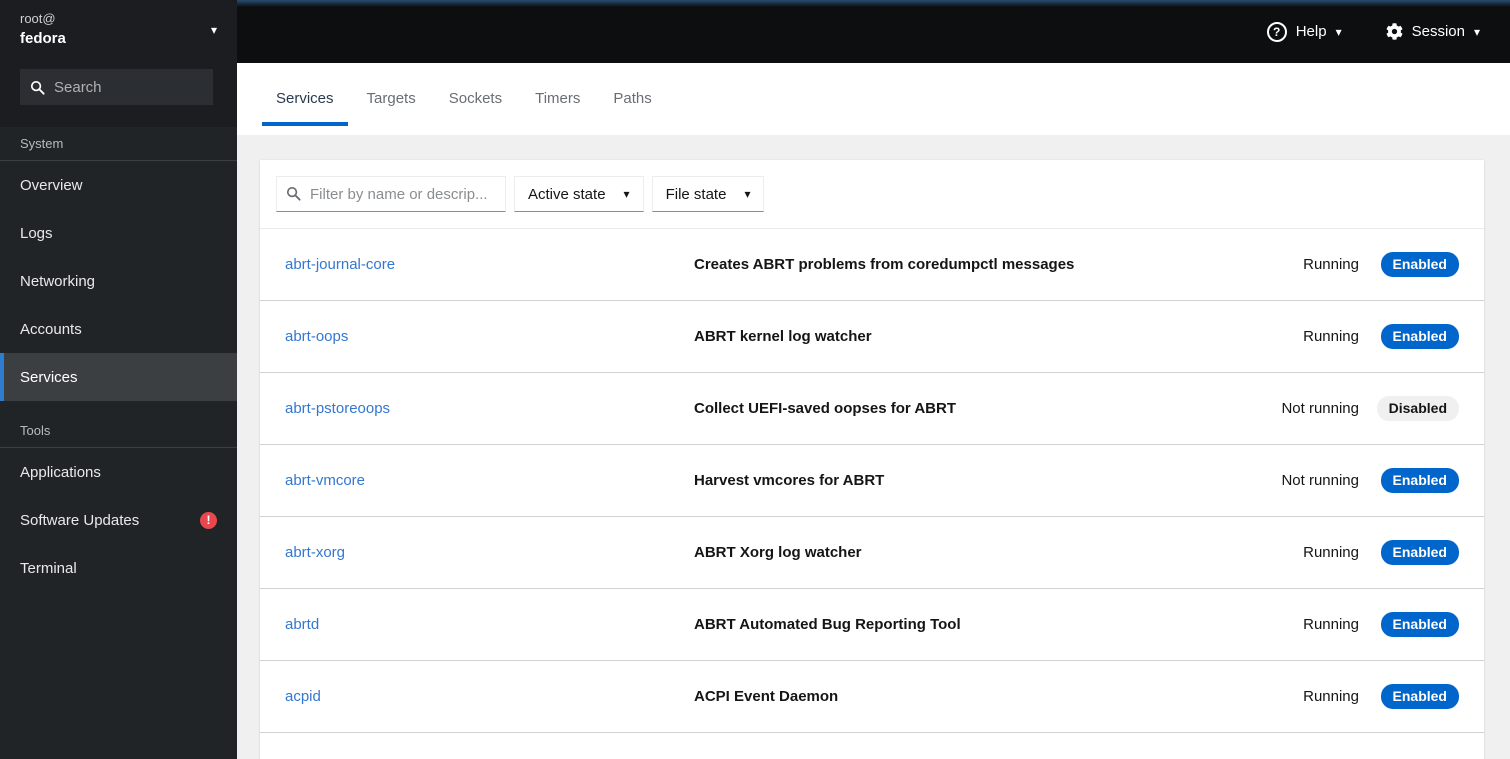  I want to click on sidebar-item-networking: Networking, so click(118, 281).